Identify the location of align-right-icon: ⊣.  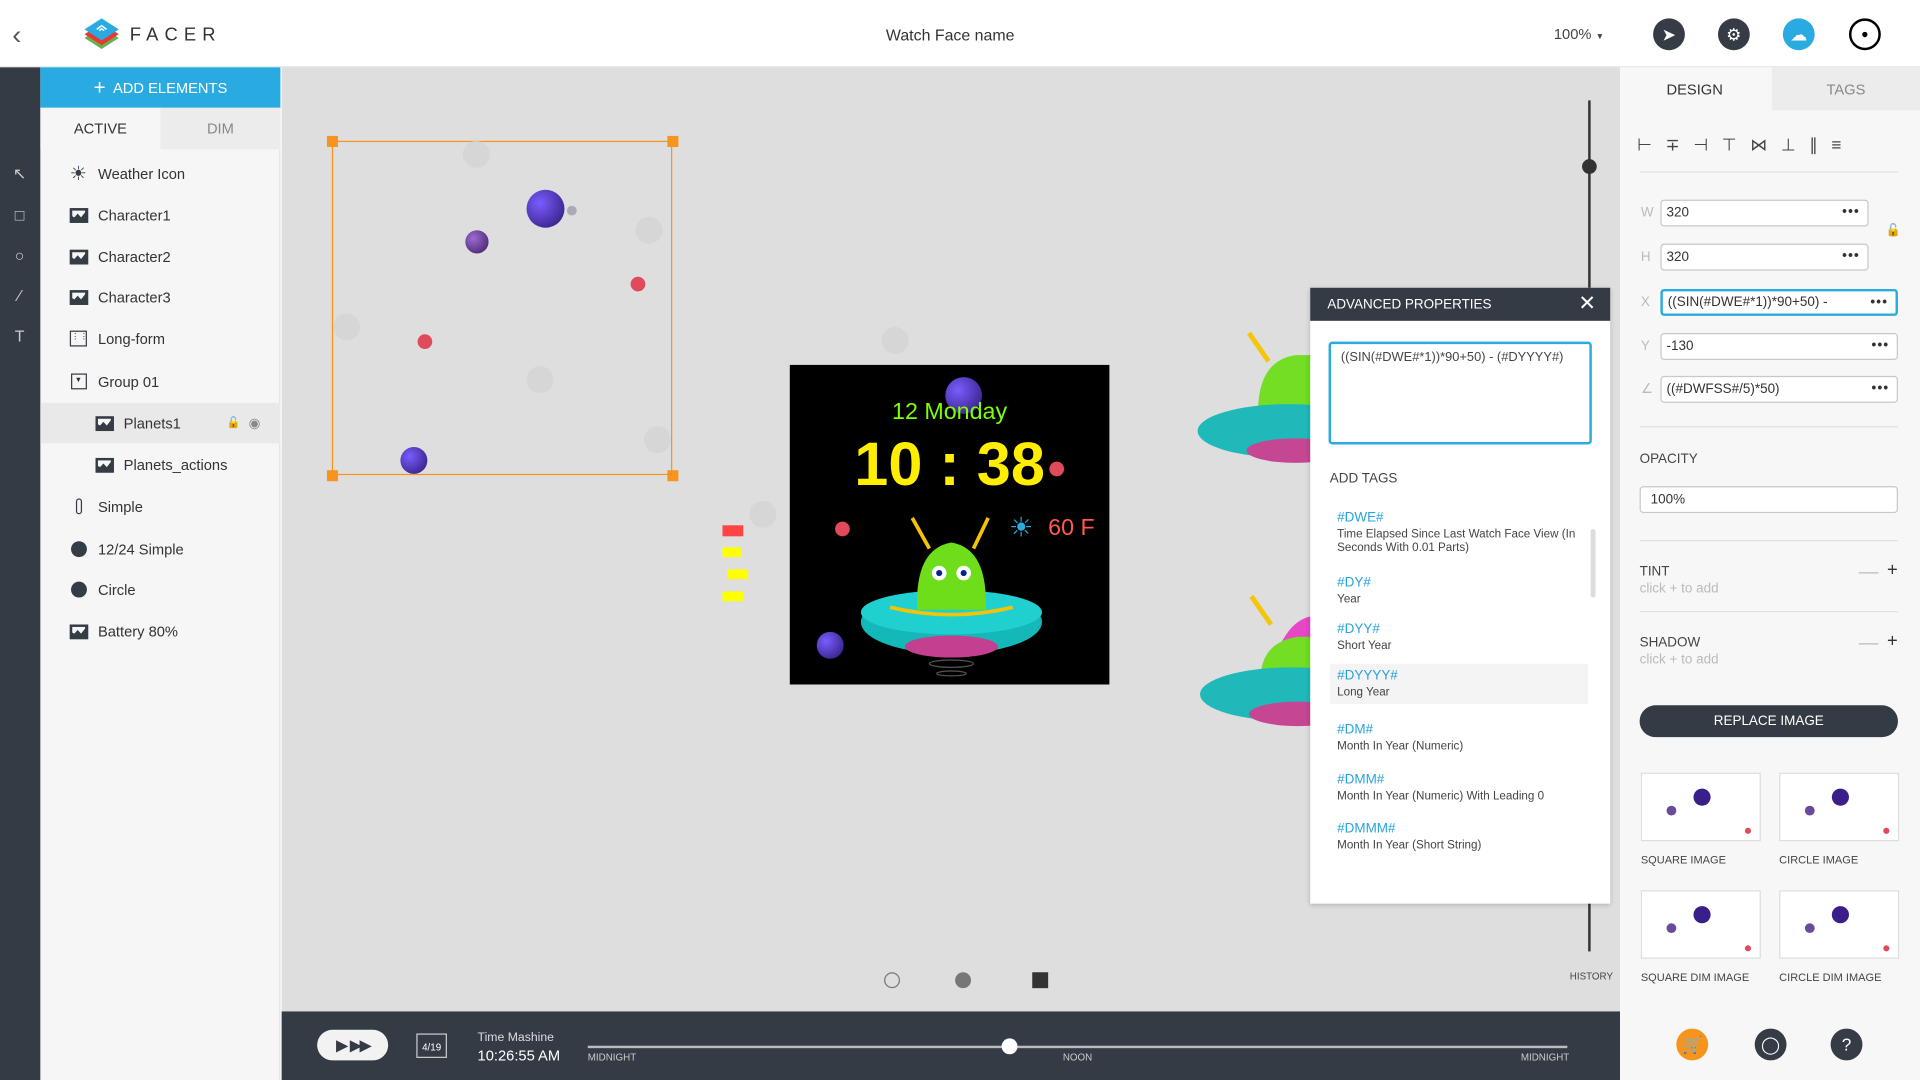
(1700, 145).